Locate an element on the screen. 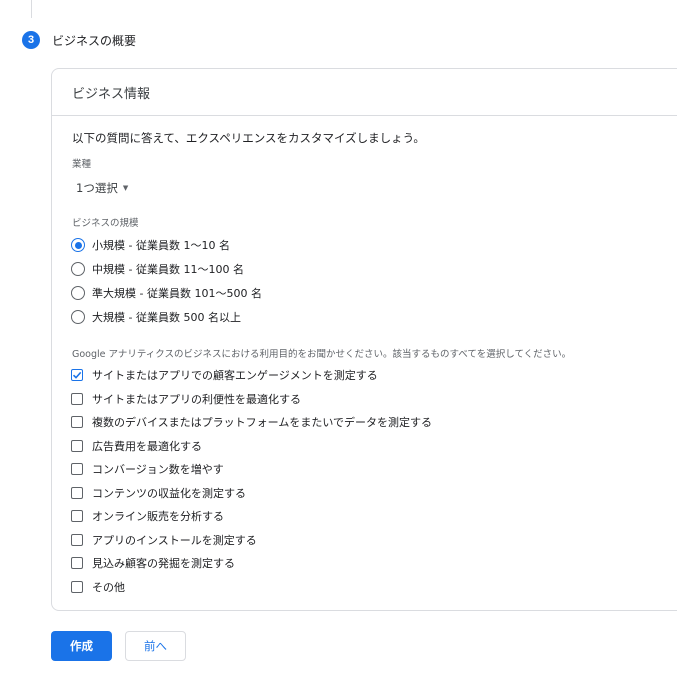 The width and height of the screenshot is (677, 682). industry-label: 業種 is located at coordinates (82, 164).